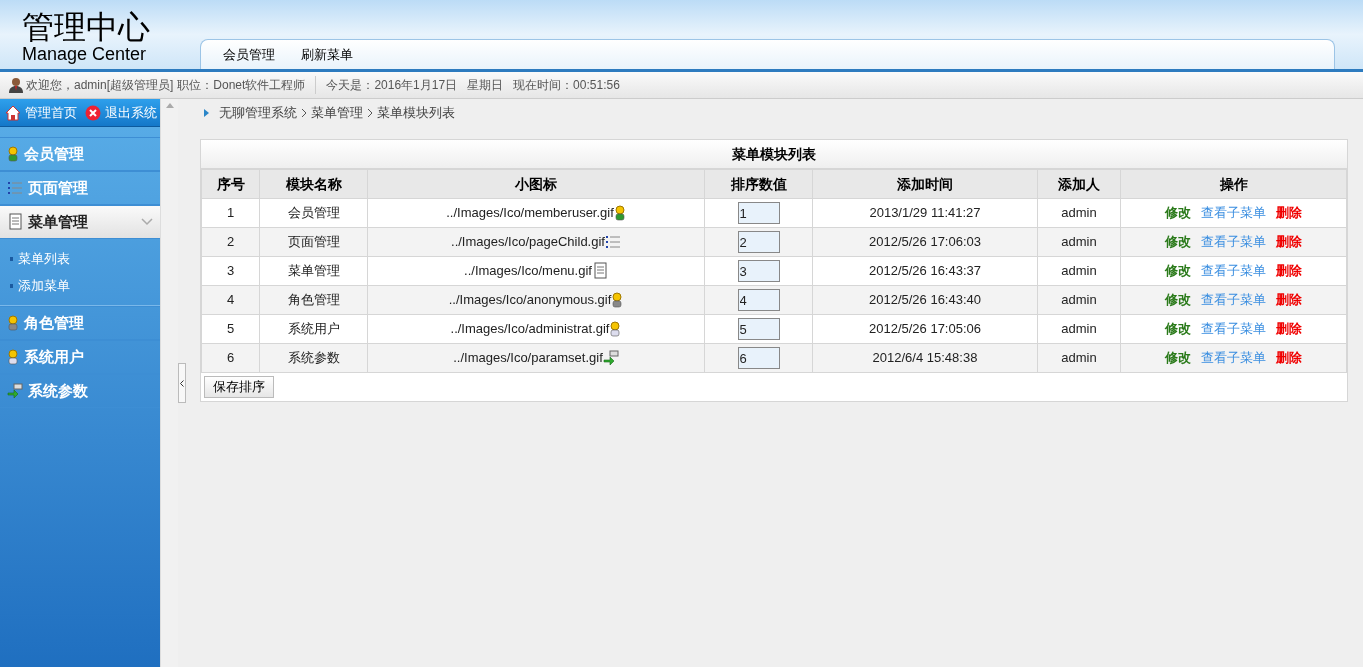 This screenshot has width=1363, height=667. I want to click on bullet-icon, so click(11, 285).